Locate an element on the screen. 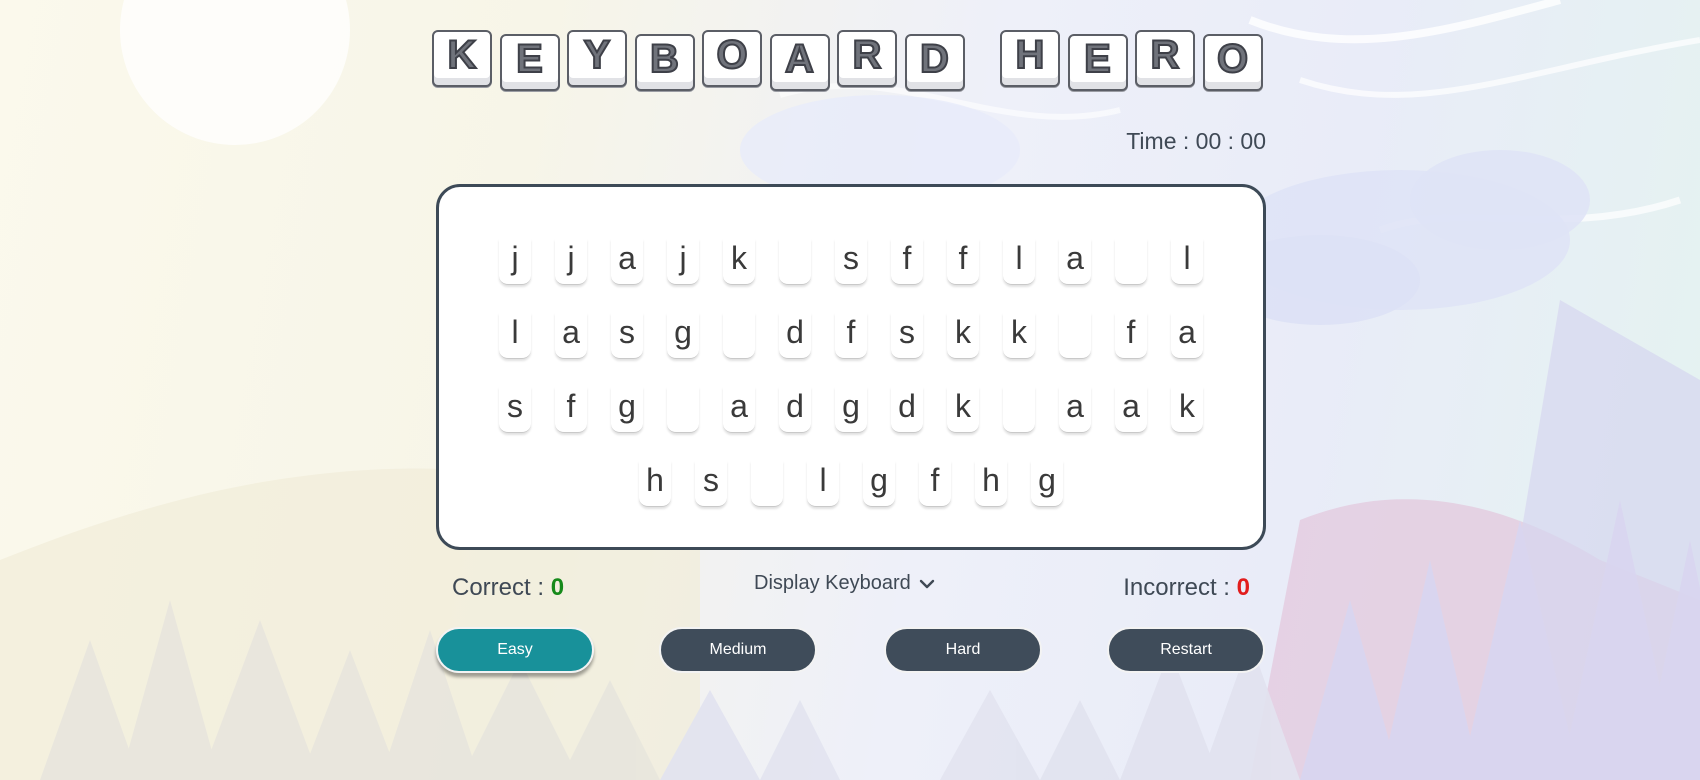  incorrect-label: Incorrect : is located at coordinates (1180, 587).